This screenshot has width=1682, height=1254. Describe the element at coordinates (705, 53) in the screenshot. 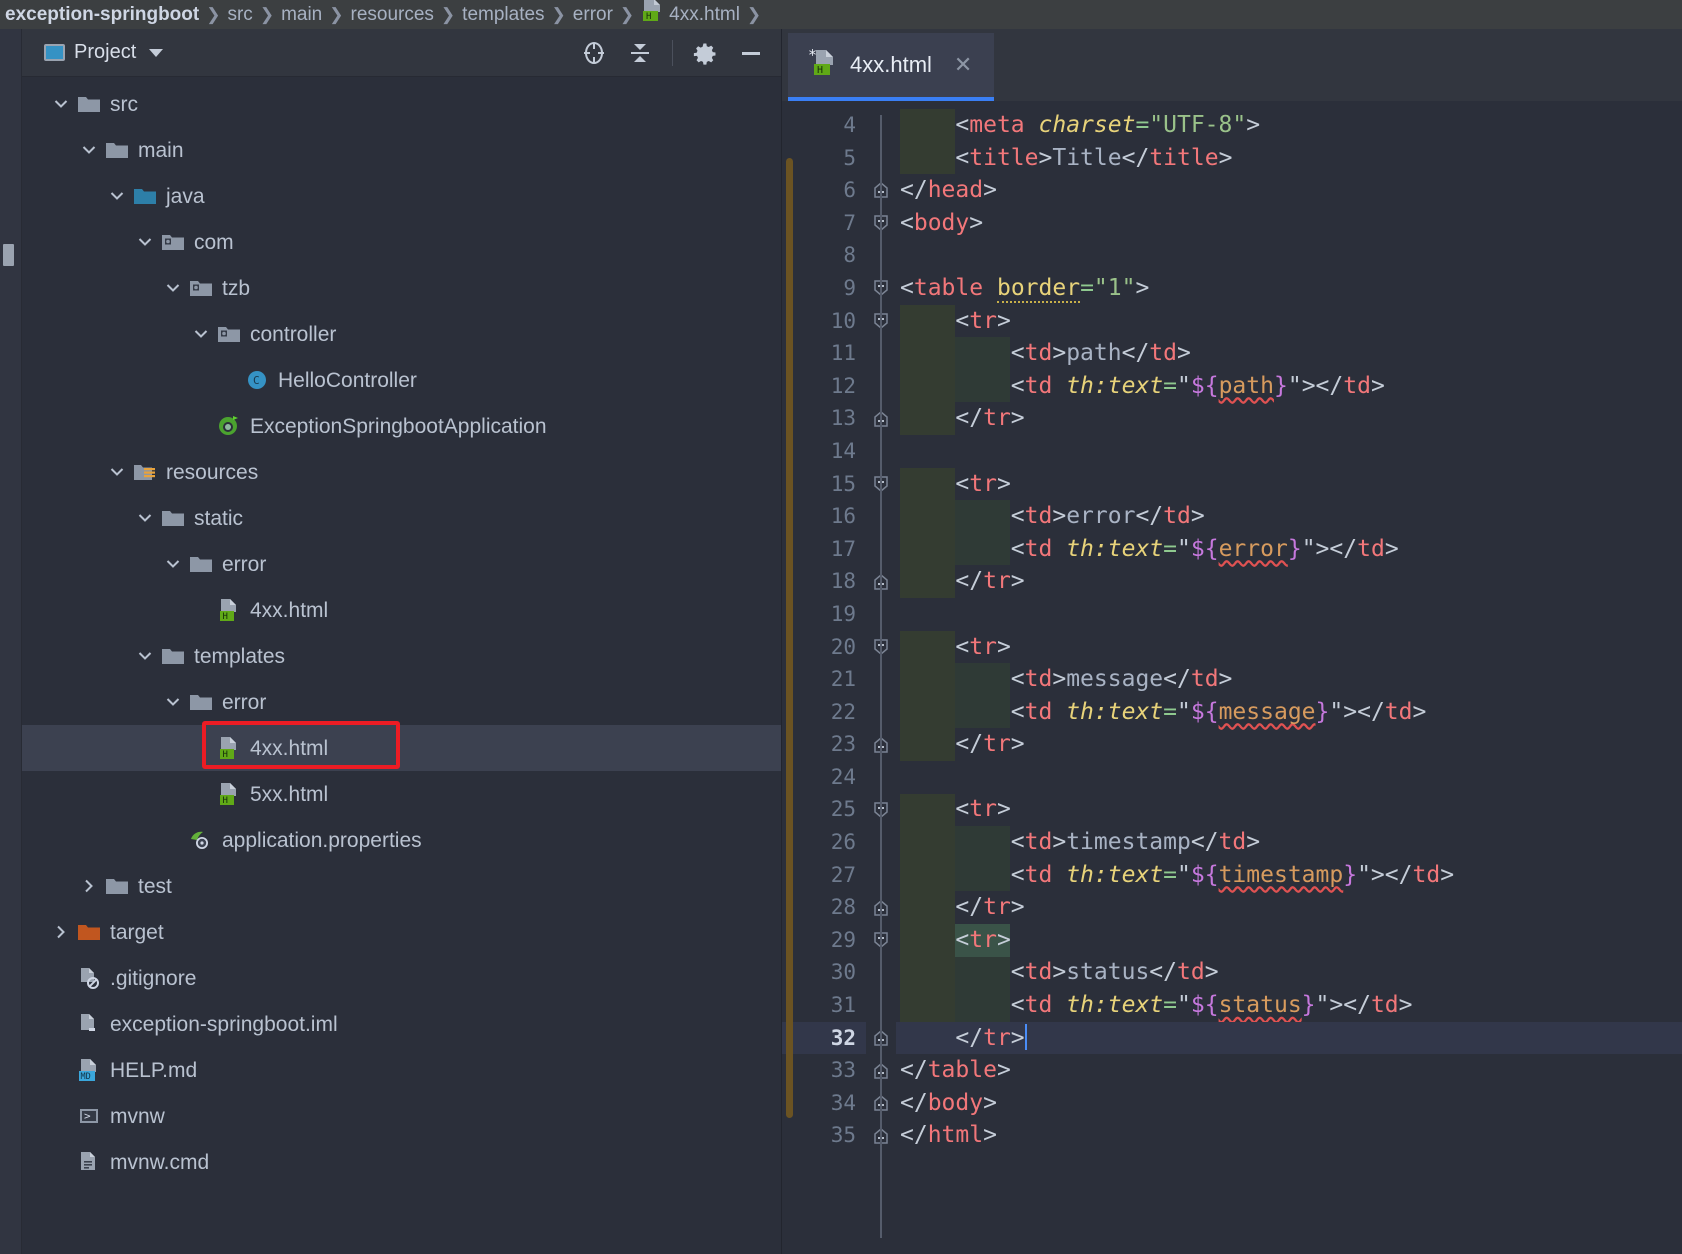

I see `gear-icon` at that location.